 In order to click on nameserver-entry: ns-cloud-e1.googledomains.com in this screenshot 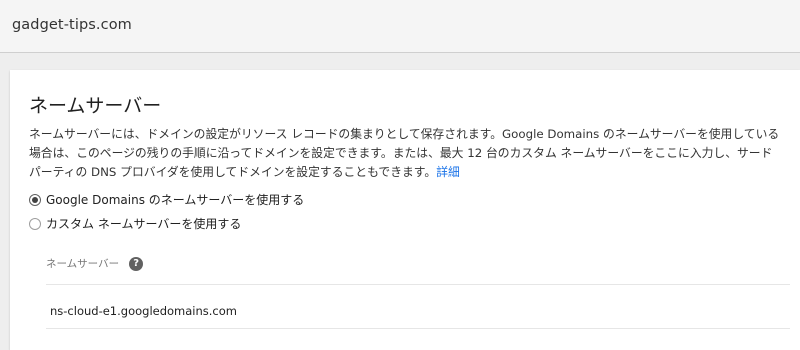, I will do `click(143, 311)`.